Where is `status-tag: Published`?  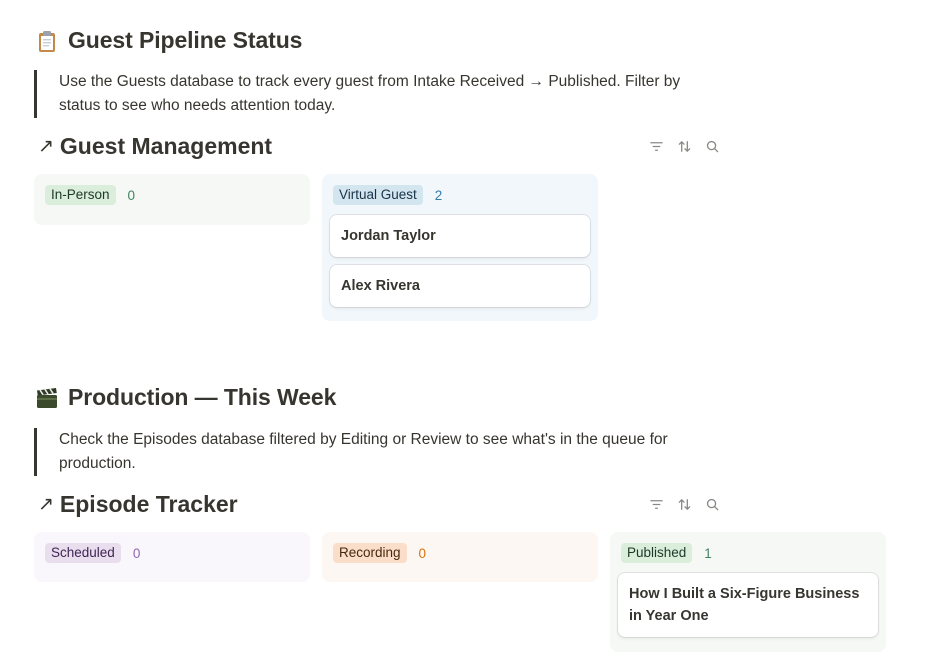 status-tag: Published is located at coordinates (657, 553).